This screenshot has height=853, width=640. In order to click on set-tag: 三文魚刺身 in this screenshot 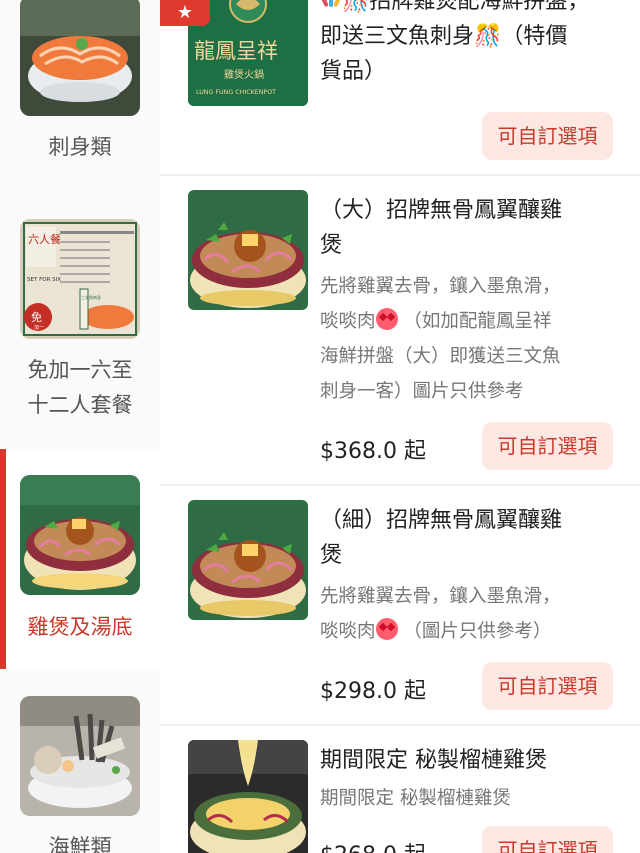, I will do `click(91, 297)`.